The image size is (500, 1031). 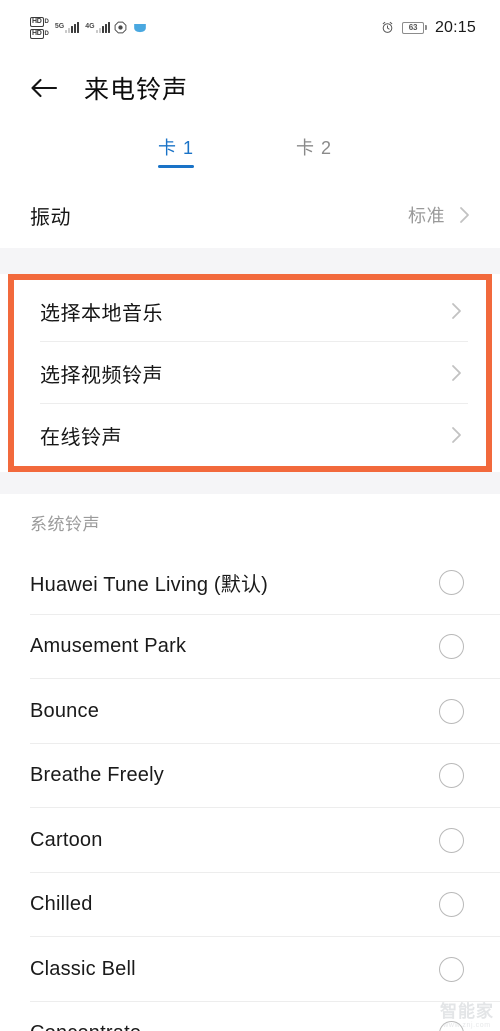 I want to click on hd-icon-sim1: HD D, so click(x=39, y=21).